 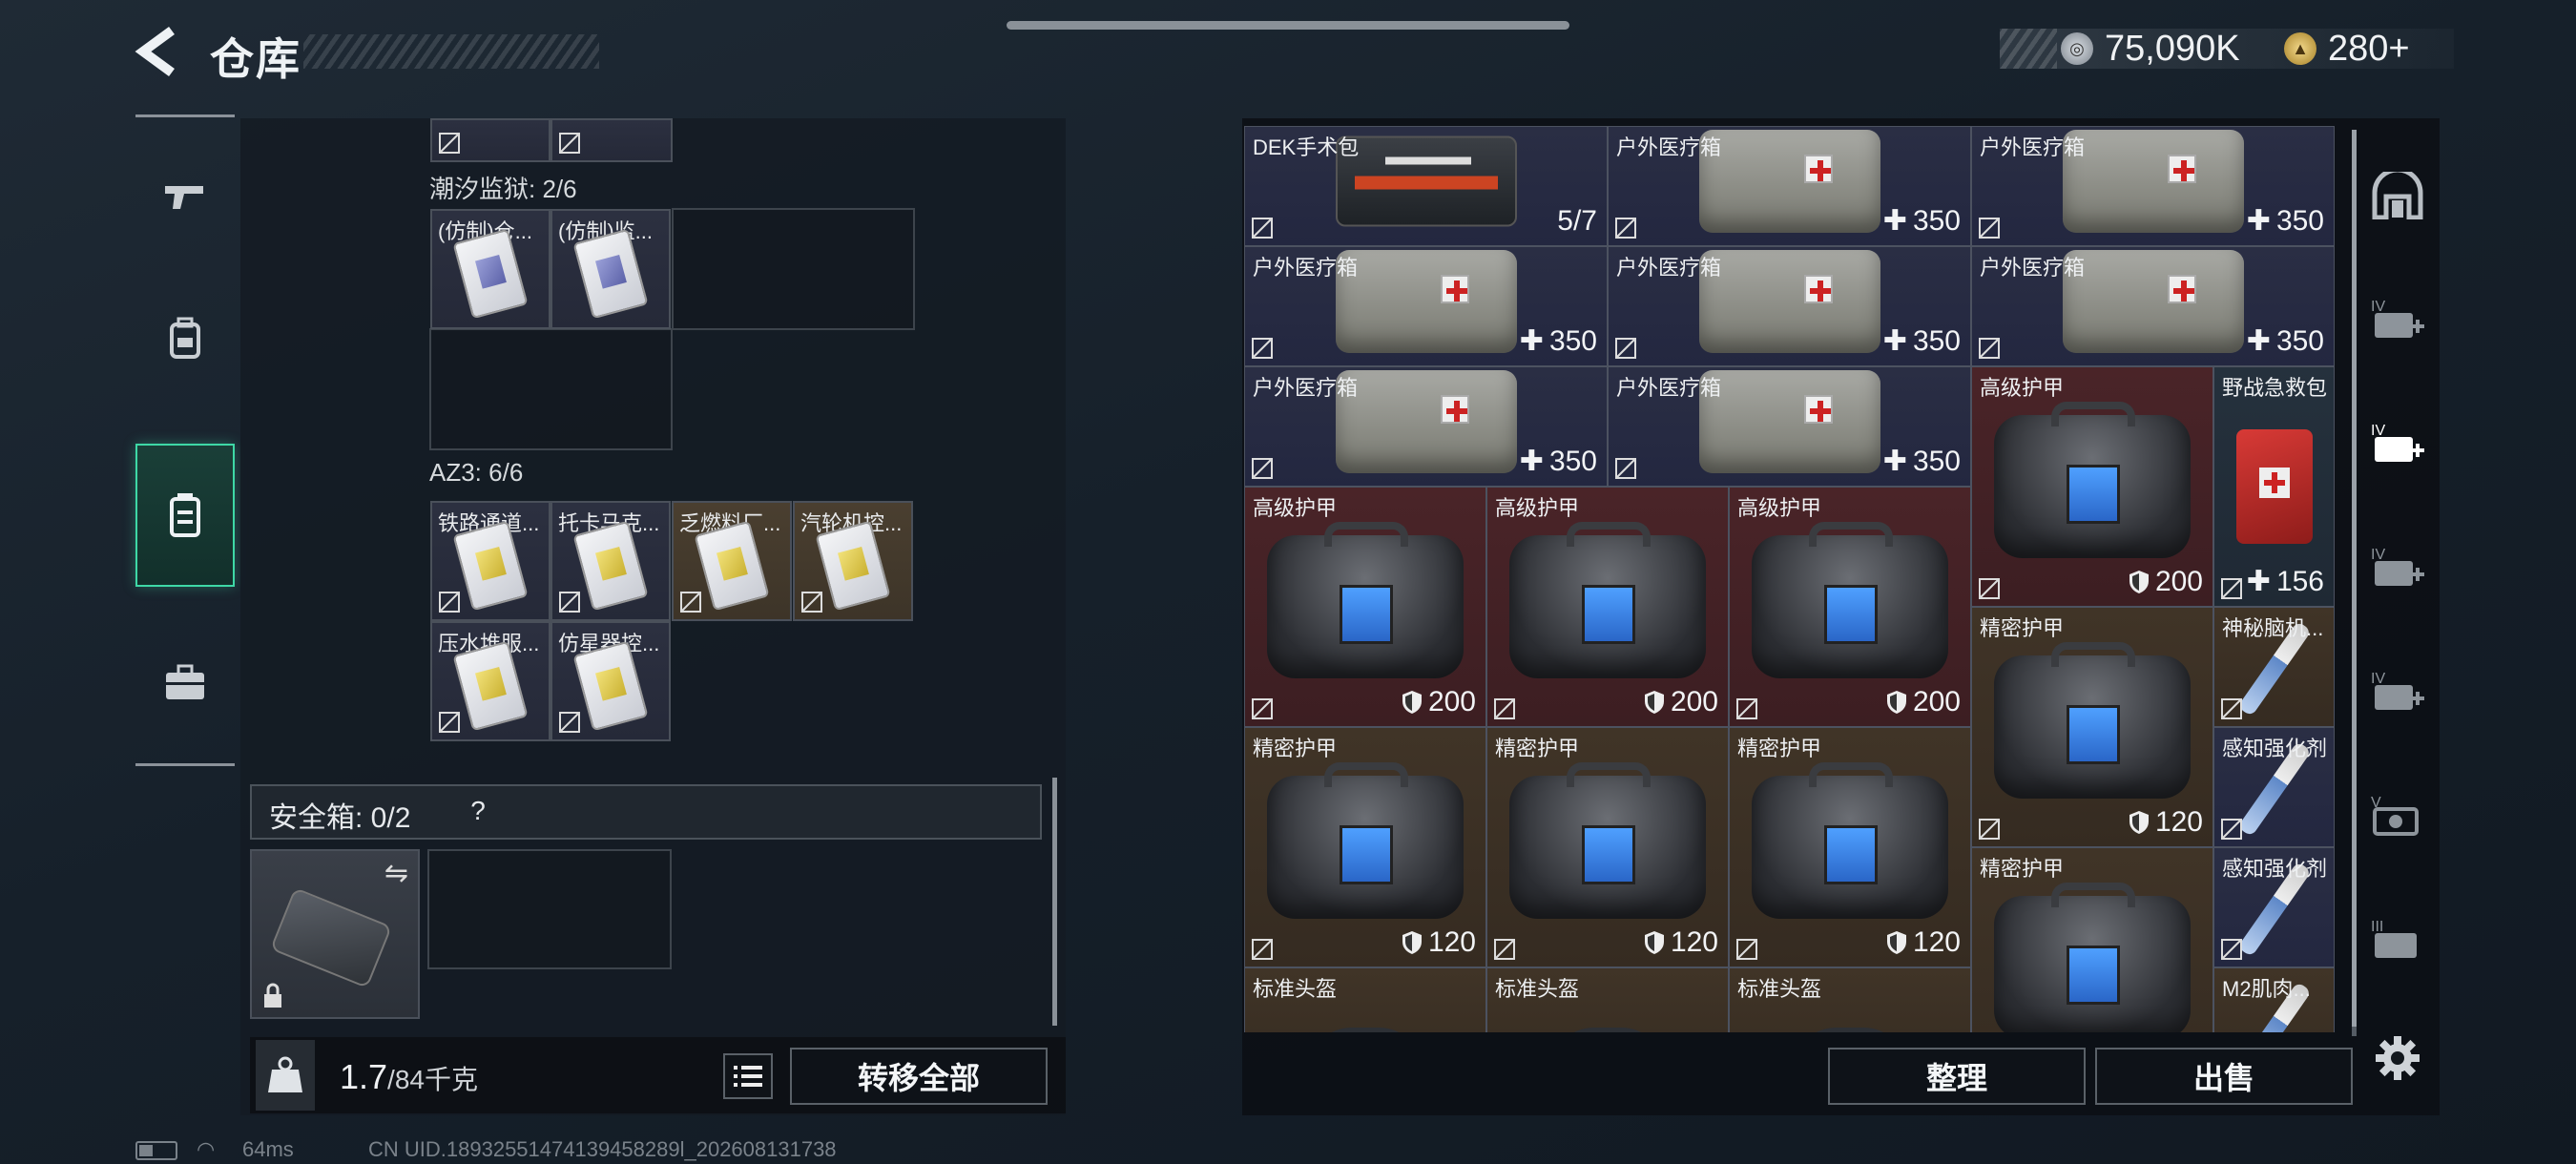 What do you see at coordinates (2274, 486) in the screenshot?
I see `stash-item: 野战急救包 ✚ 156` at bounding box center [2274, 486].